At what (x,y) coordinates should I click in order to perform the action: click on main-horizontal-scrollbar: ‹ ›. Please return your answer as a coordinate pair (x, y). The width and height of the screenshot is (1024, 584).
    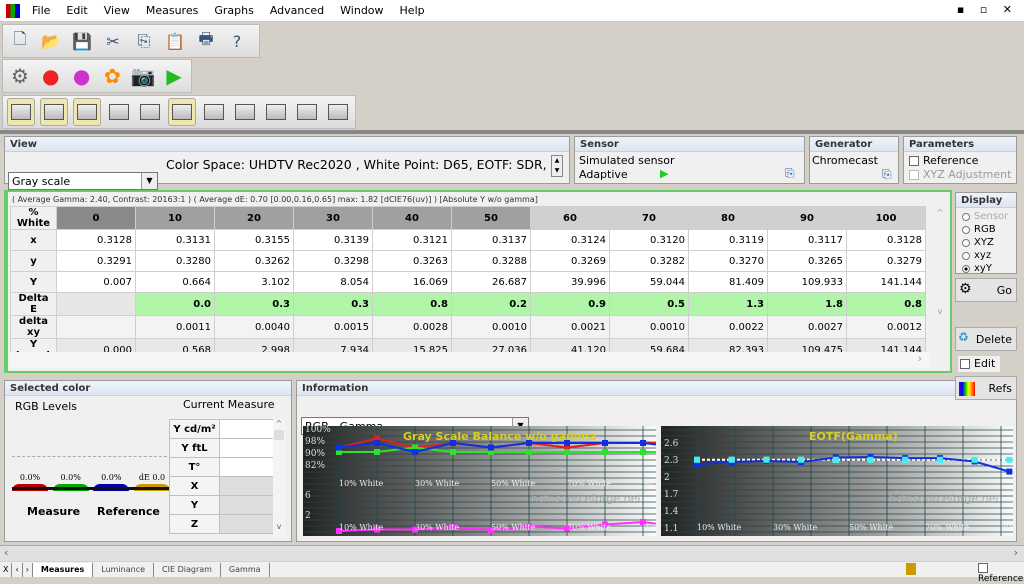
    Looking at the image, I should click on (512, 553).